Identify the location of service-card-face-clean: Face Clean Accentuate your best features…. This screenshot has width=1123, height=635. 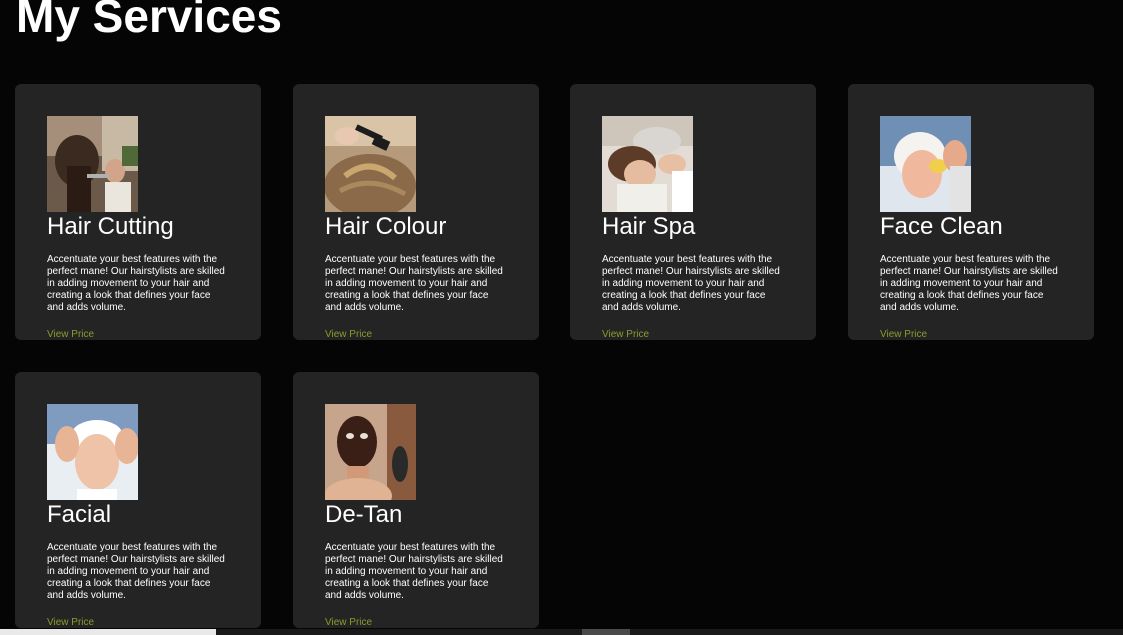
(971, 212).